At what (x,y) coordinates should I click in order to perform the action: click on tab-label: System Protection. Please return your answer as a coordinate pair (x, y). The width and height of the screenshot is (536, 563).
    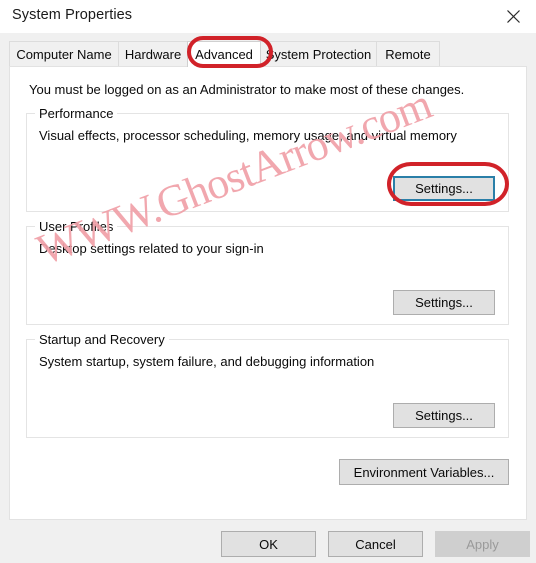
    Looking at the image, I should click on (318, 54).